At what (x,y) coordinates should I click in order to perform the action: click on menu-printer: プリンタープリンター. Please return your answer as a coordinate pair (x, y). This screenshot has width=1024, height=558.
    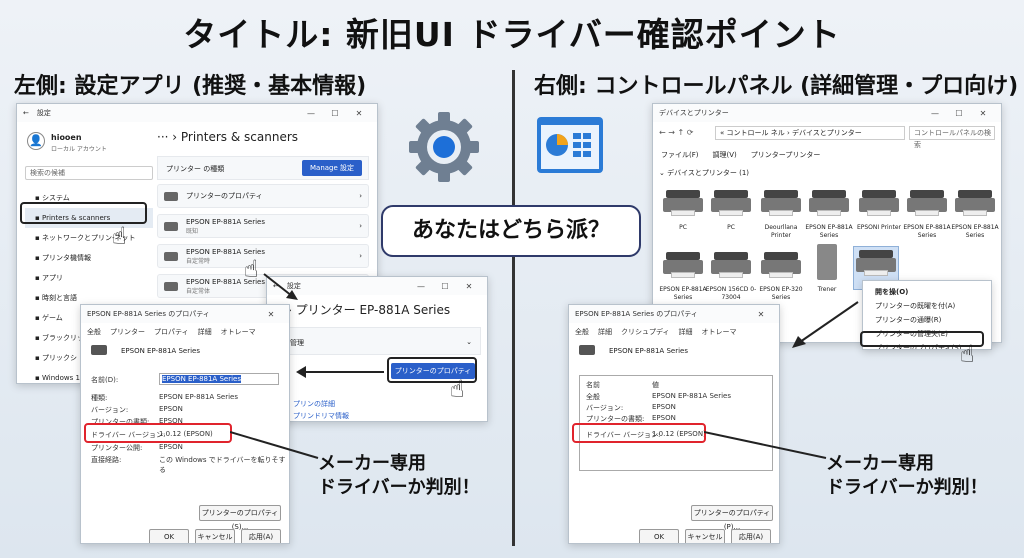
    Looking at the image, I should click on (786, 155).